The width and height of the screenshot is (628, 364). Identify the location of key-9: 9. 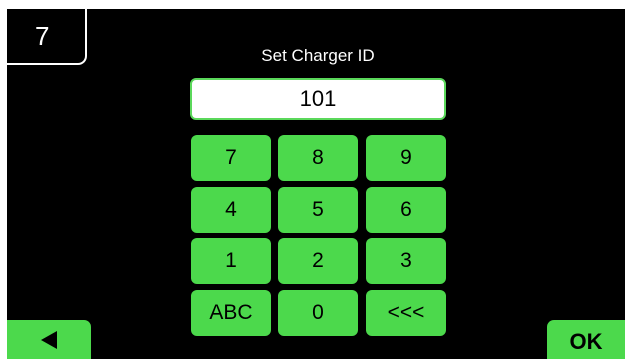
(406, 158).